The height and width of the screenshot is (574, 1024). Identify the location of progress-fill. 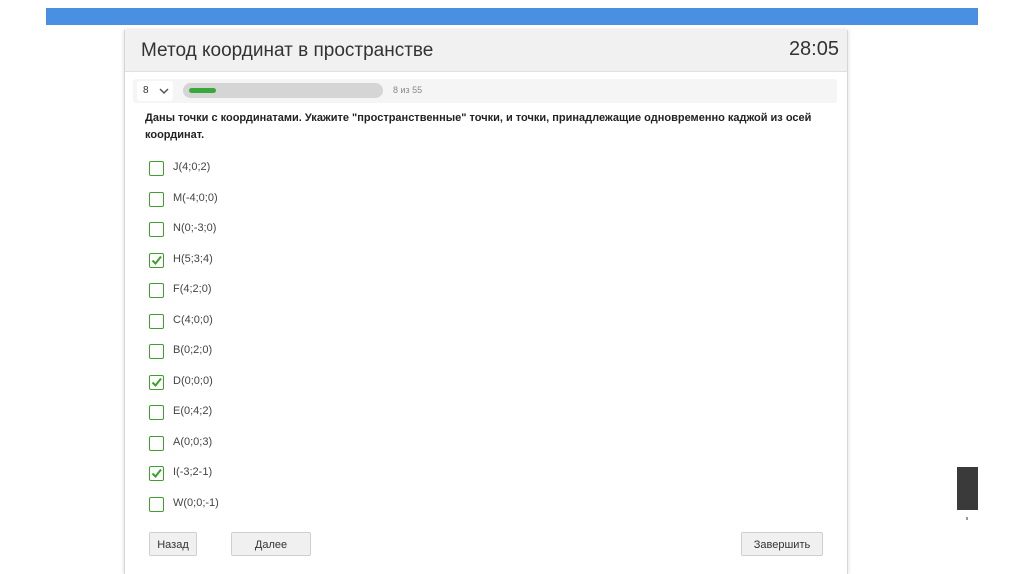
(202, 90).